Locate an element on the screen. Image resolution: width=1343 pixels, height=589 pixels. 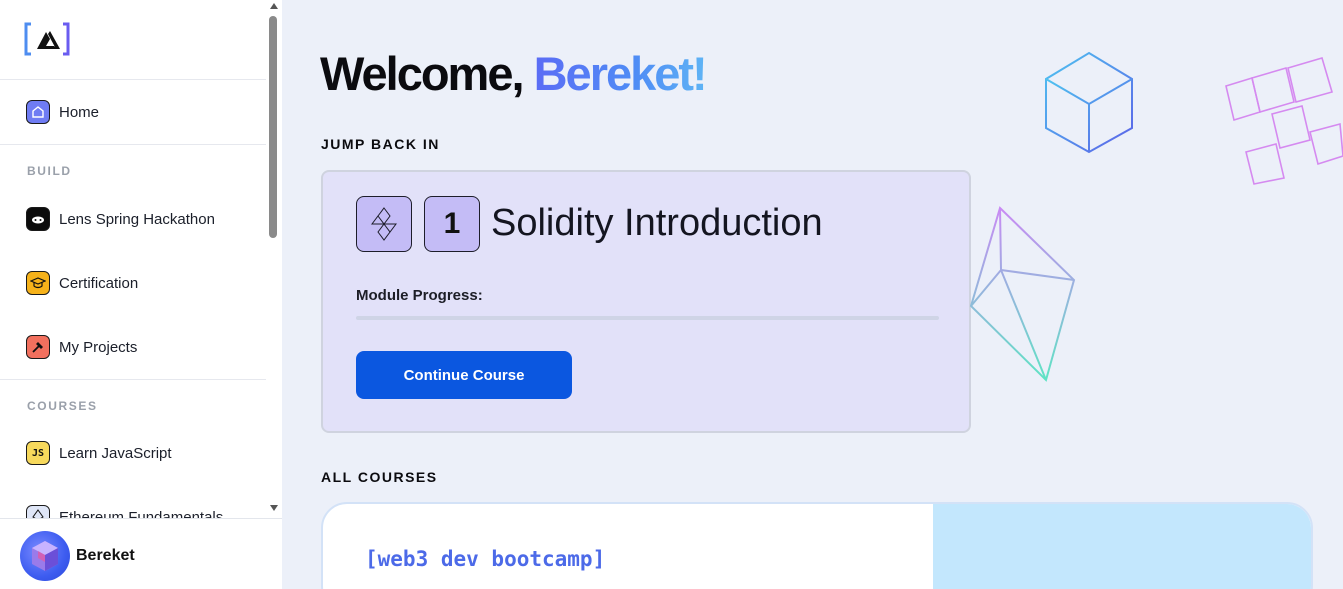
all-courses-heading: ALL COURSES is located at coordinates (379, 477).